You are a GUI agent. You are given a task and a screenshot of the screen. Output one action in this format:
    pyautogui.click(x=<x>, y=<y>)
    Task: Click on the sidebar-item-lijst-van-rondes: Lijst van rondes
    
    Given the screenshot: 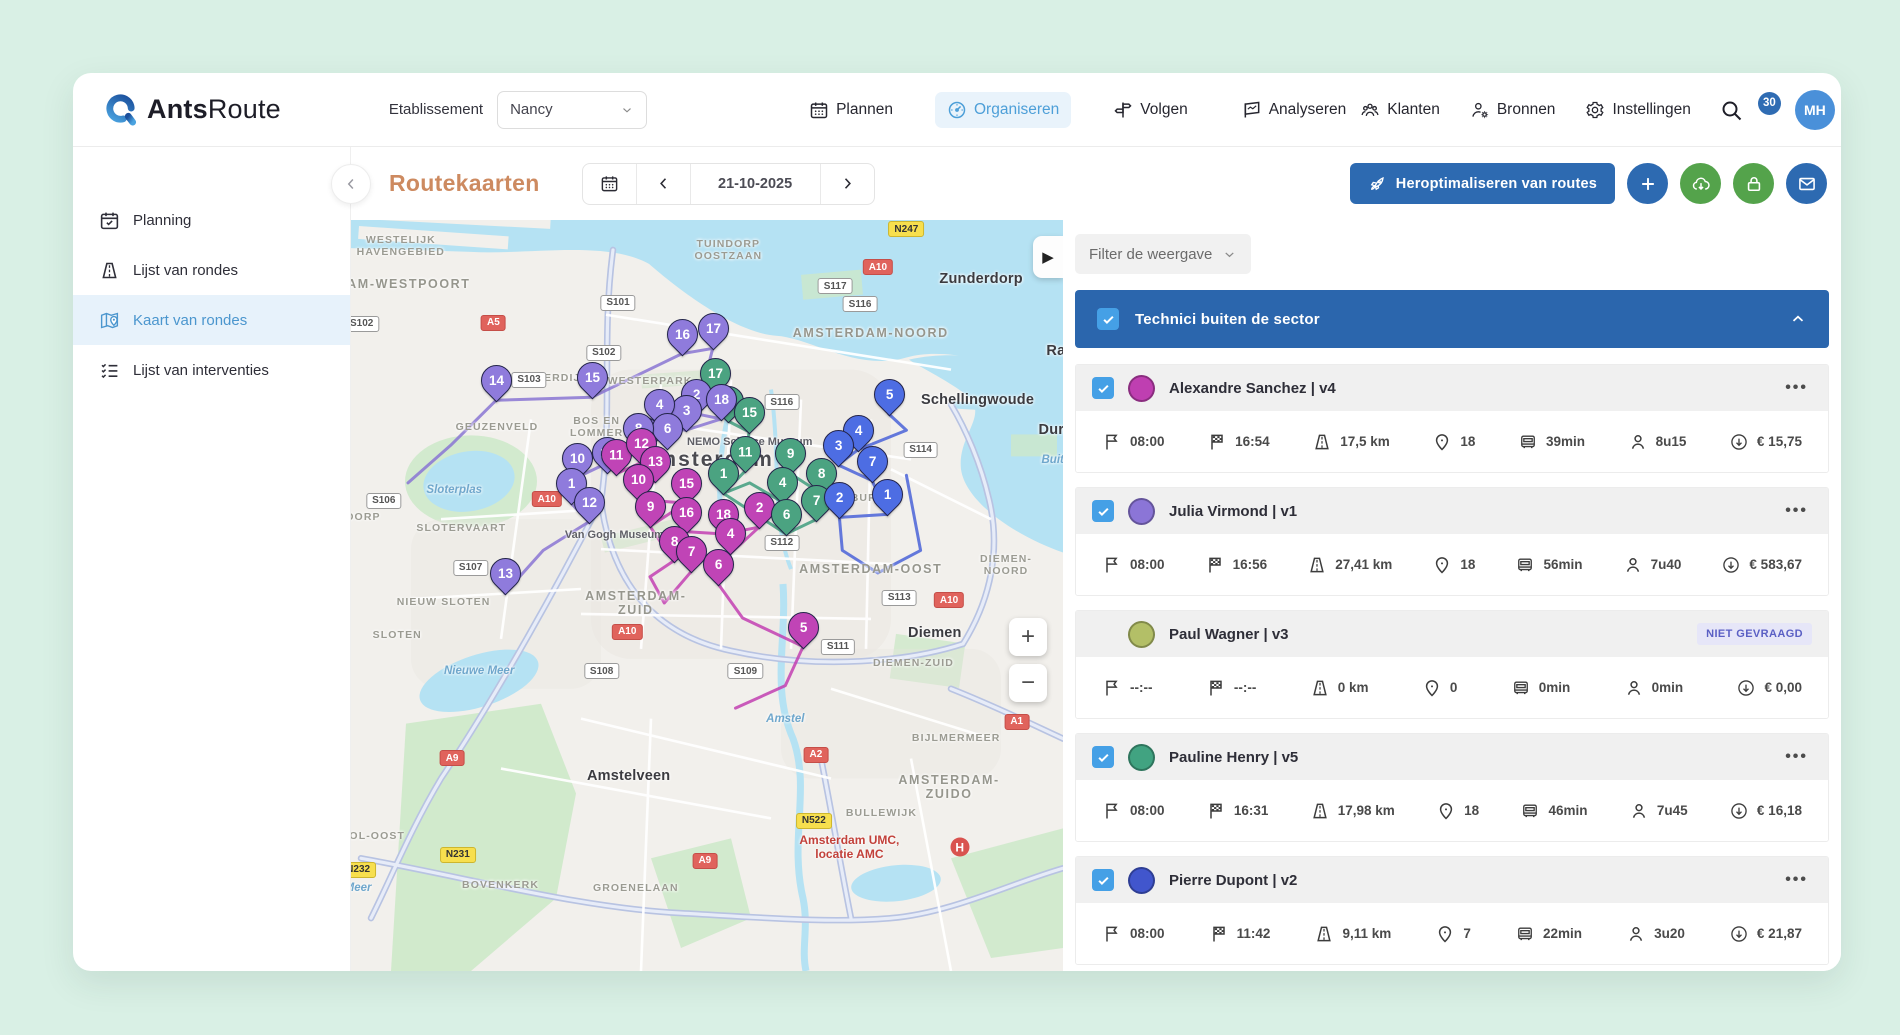 What is the action you would take?
    pyautogui.click(x=211, y=270)
    